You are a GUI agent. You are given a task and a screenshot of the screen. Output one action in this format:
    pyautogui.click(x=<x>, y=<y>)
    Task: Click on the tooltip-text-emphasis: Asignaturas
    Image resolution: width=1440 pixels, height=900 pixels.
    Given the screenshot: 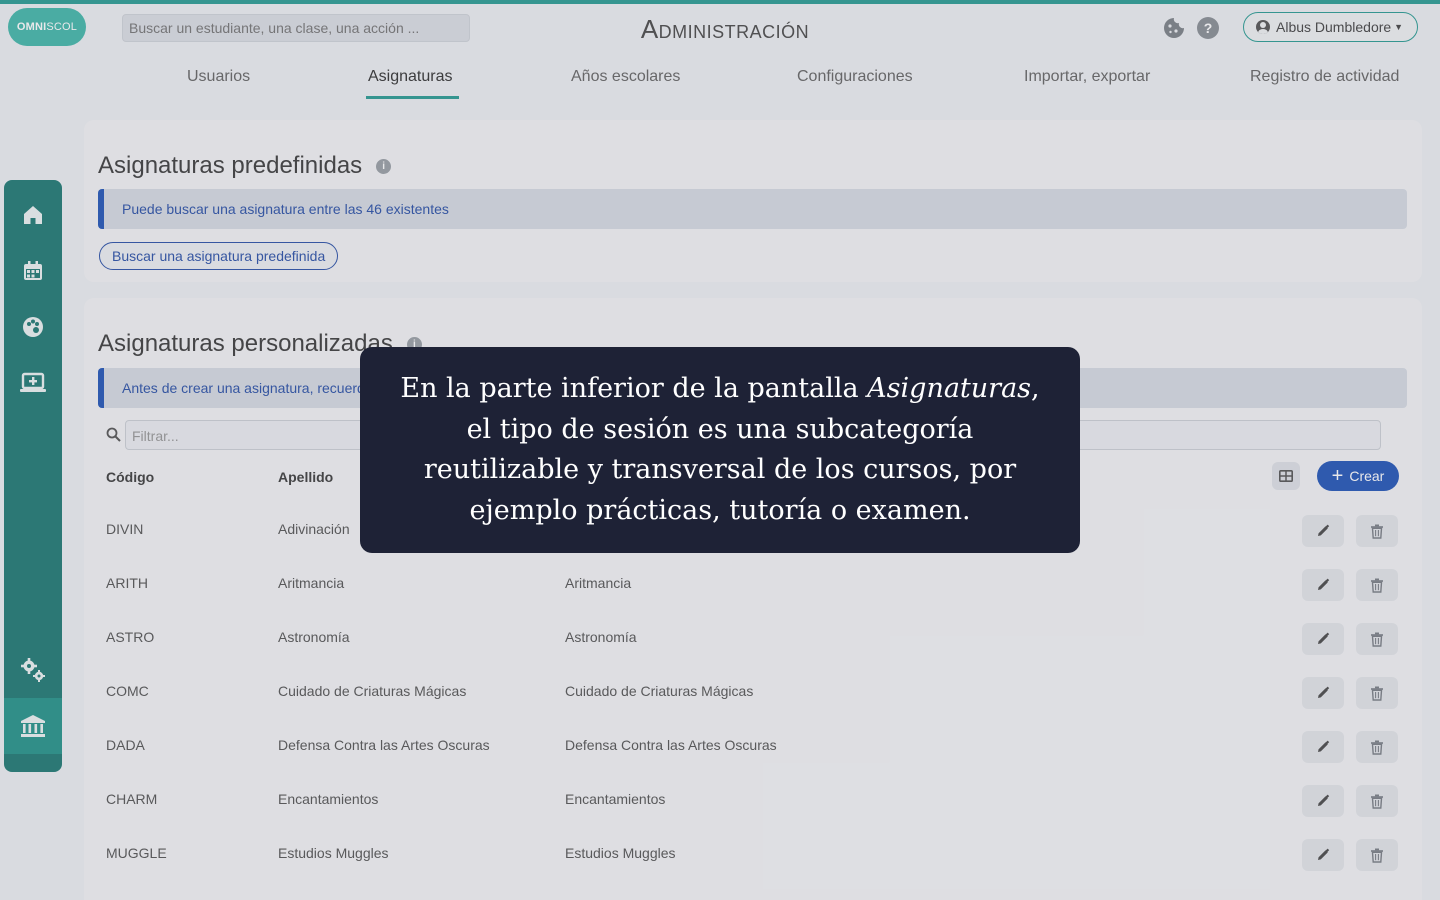 What is the action you would take?
    pyautogui.click(x=949, y=388)
    